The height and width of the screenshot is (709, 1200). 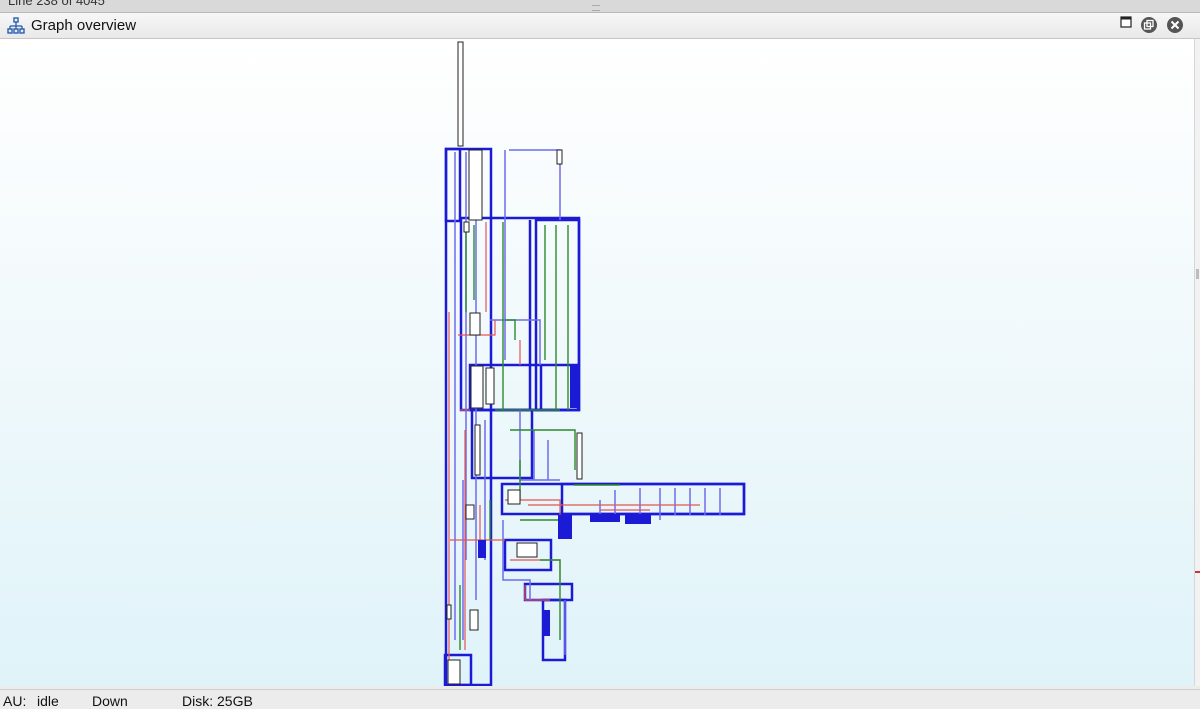 What do you see at coordinates (16, 25) in the screenshot?
I see `graph-overview-icon` at bounding box center [16, 25].